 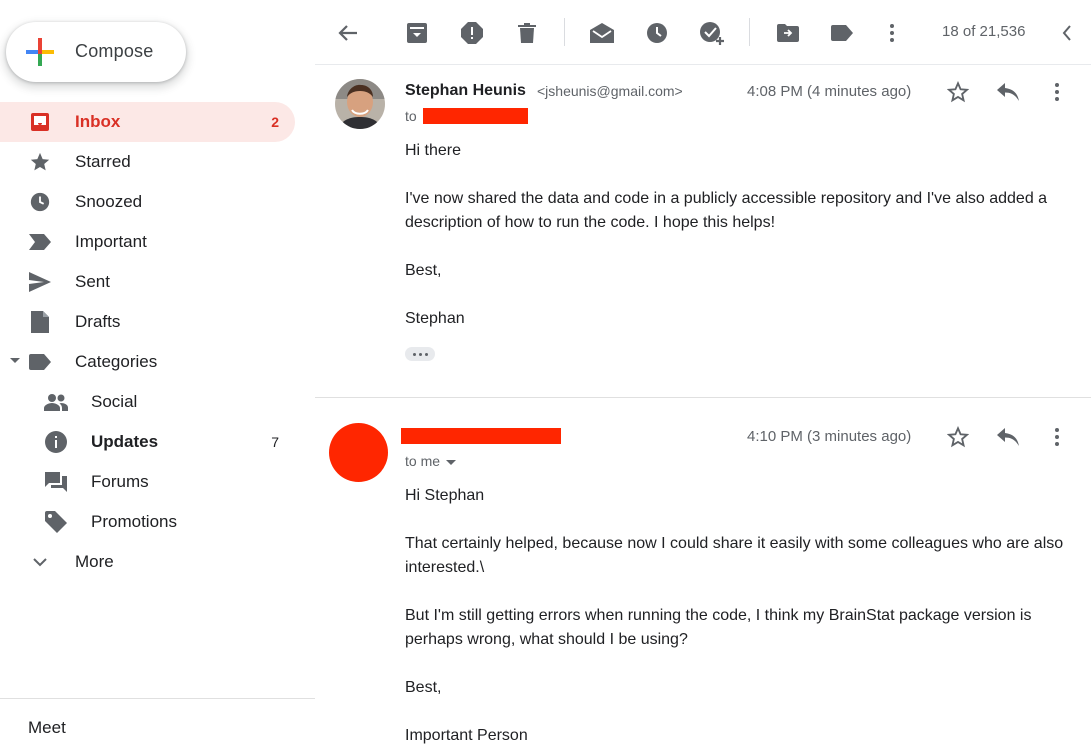 I want to click on info-icon, so click(x=56, y=442).